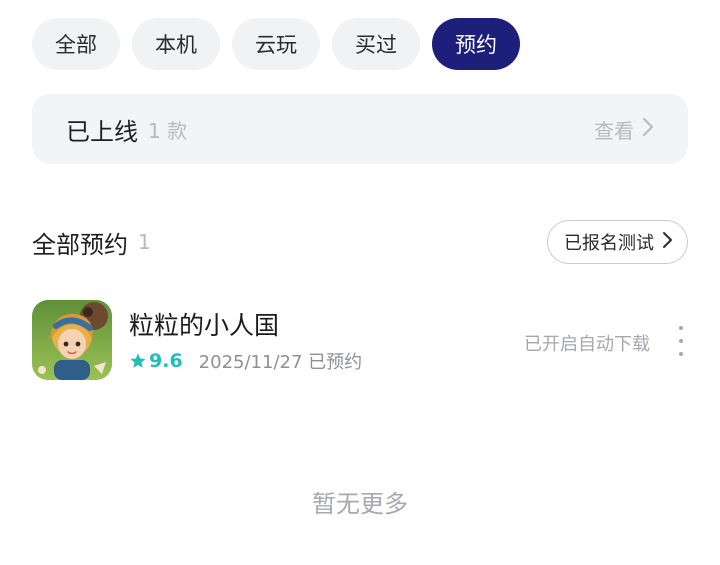  What do you see at coordinates (144, 242) in the screenshot?
I see `section-count: 1` at bounding box center [144, 242].